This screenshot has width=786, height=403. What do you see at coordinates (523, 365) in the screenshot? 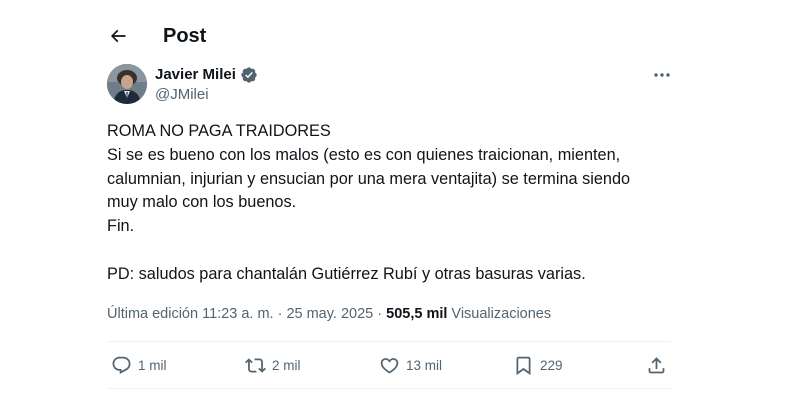
I see `bookmark-icon` at bounding box center [523, 365].